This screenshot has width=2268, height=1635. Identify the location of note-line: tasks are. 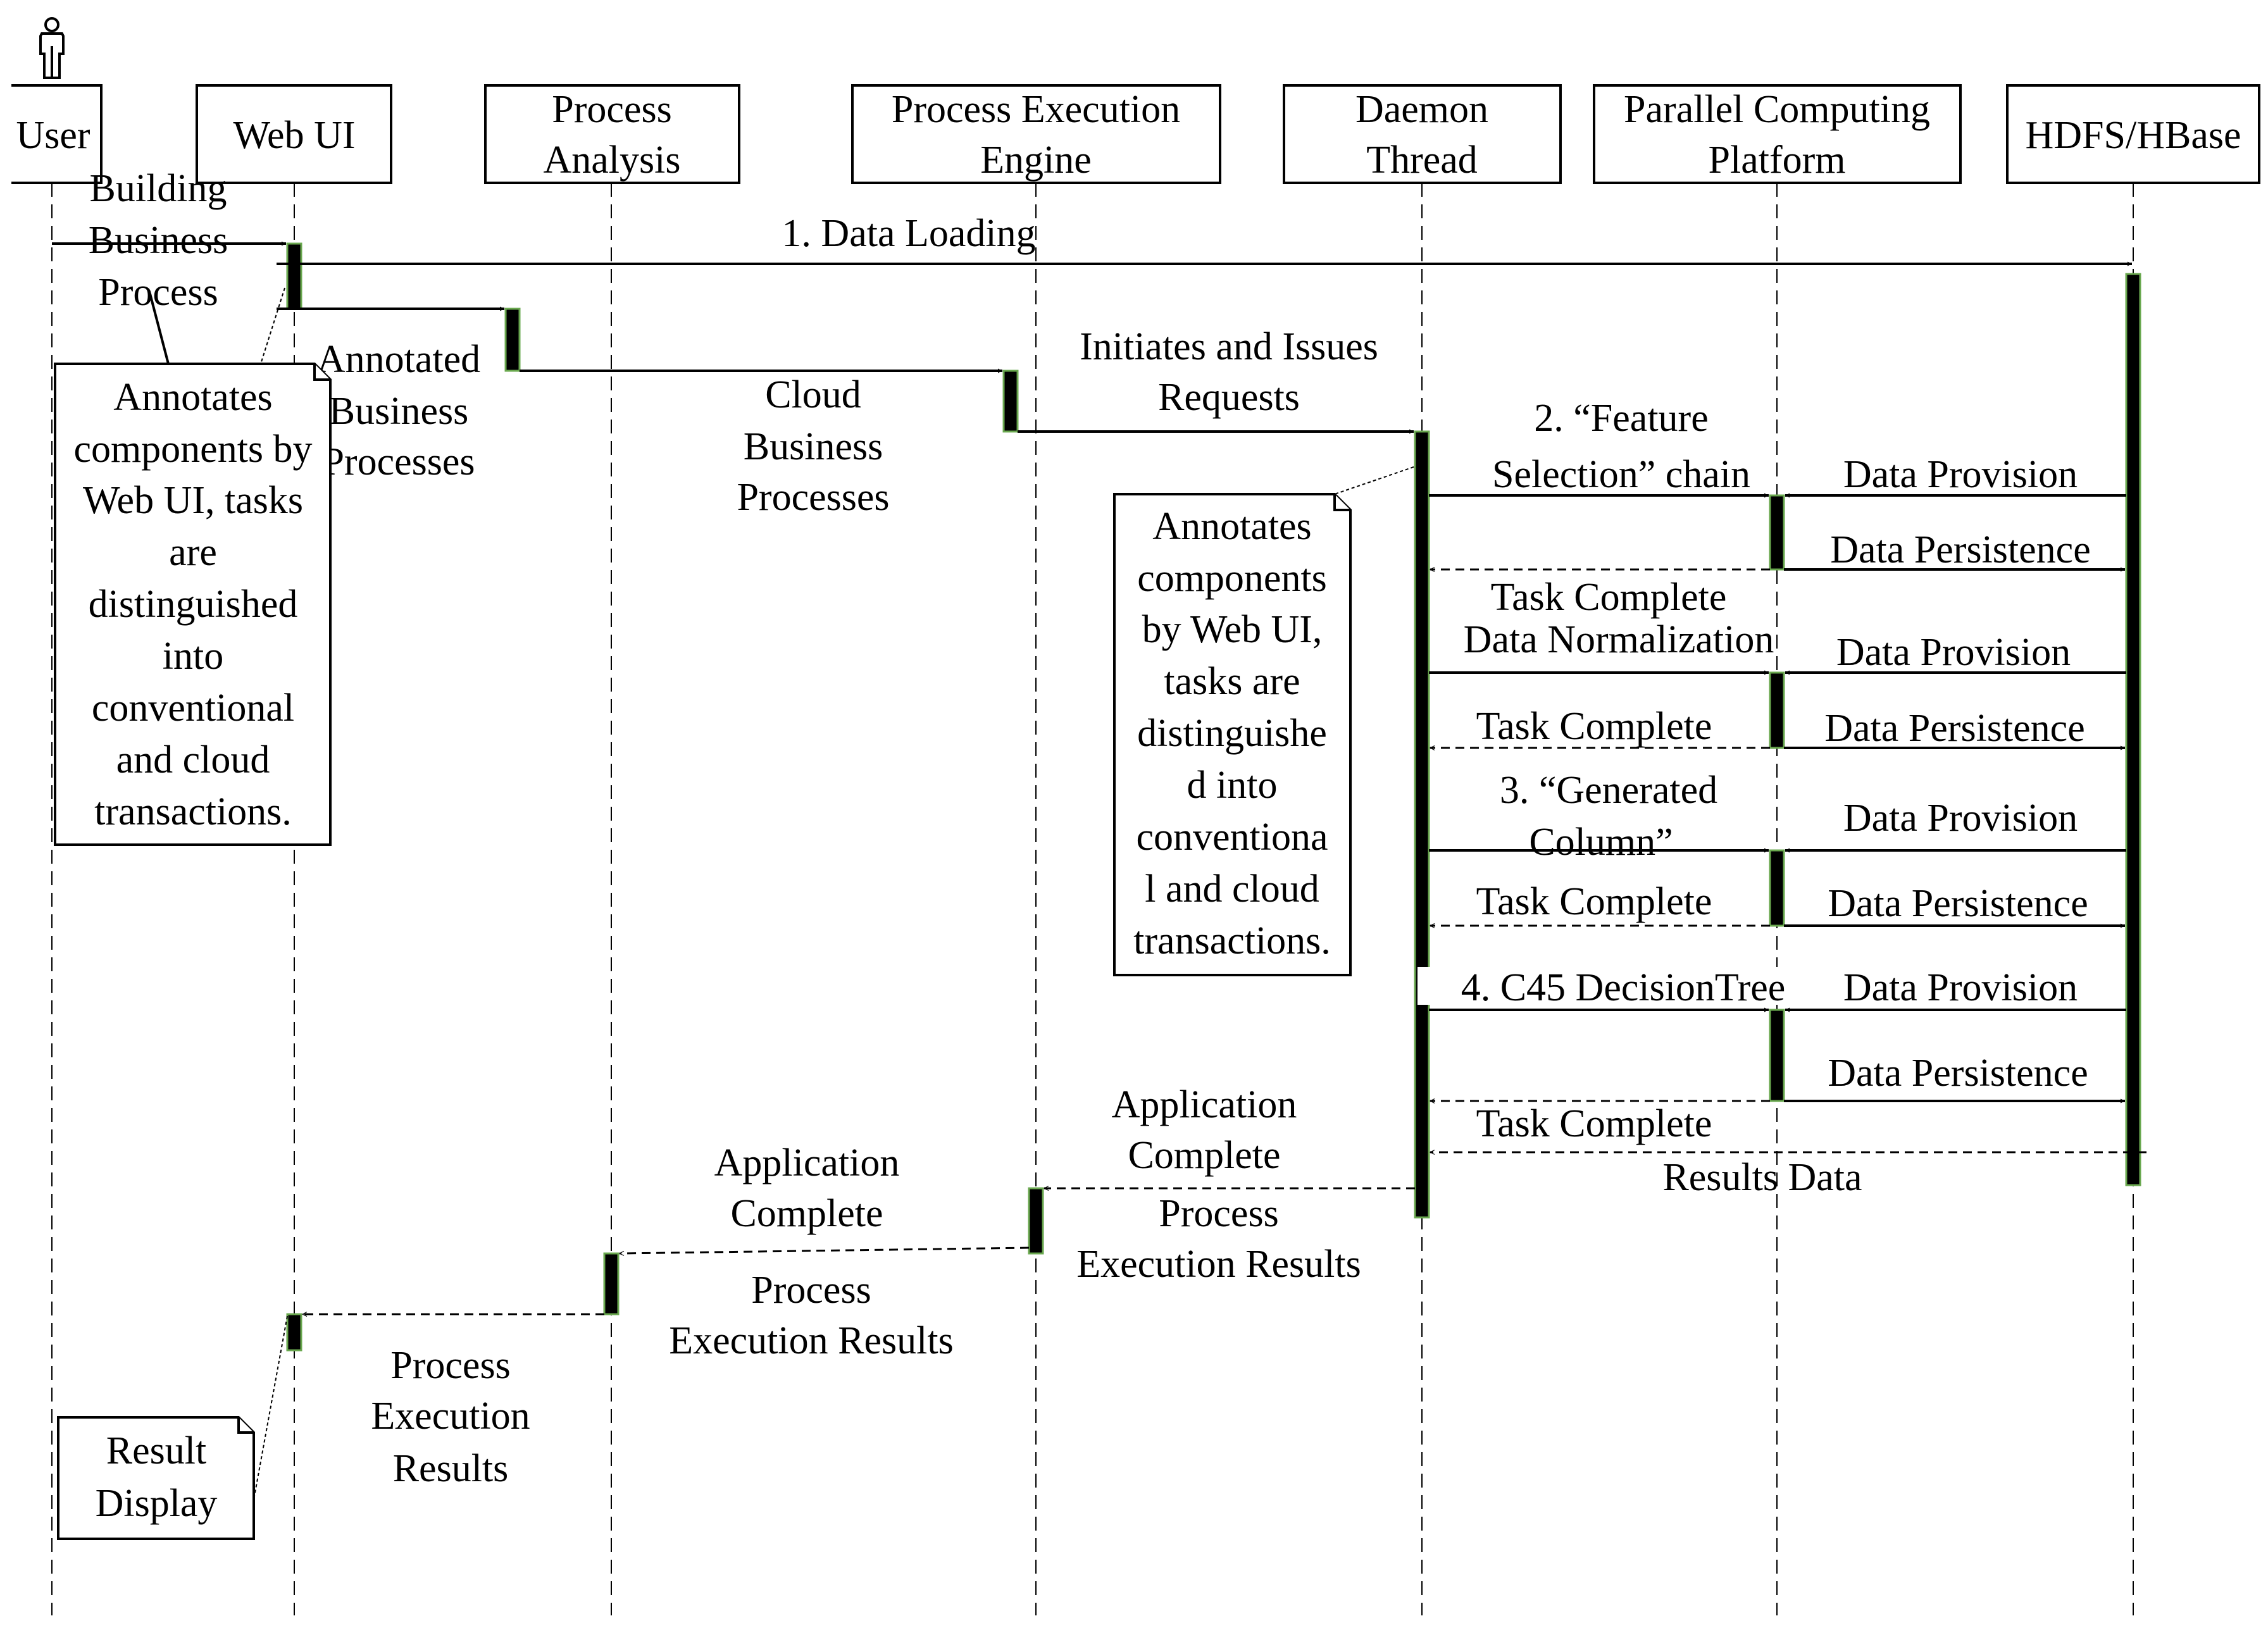
(1232, 681).